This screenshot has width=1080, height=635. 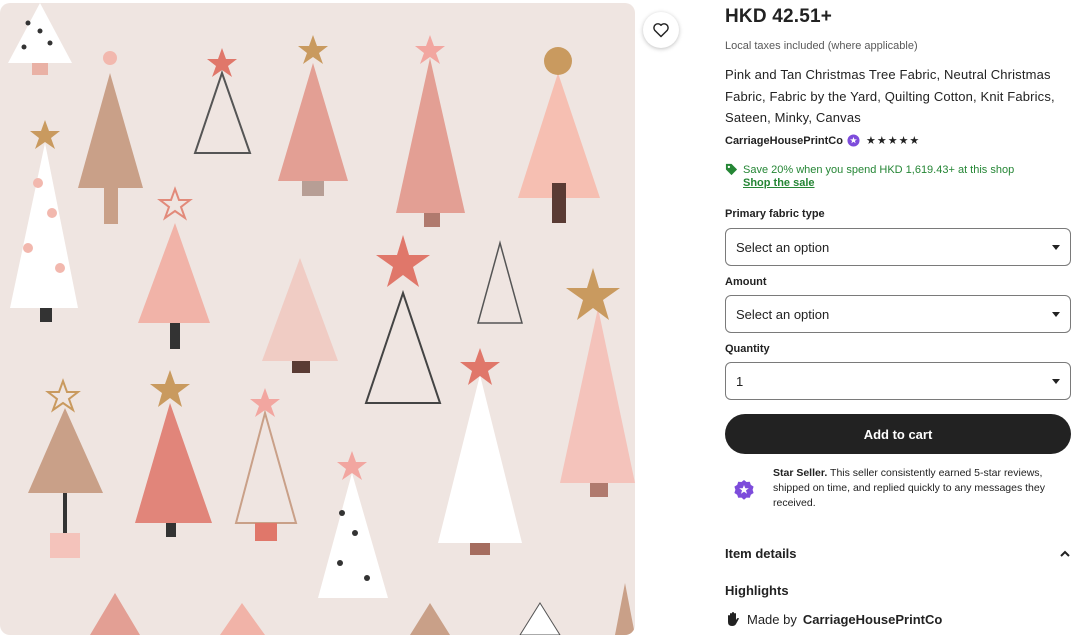 I want to click on shop-the-sale-link: Shop the sale, so click(x=878, y=183).